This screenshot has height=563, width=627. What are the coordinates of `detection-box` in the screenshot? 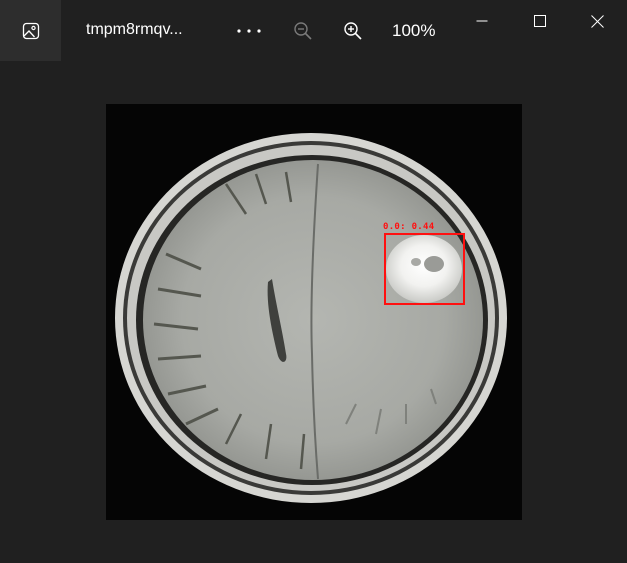 It's located at (424, 269).